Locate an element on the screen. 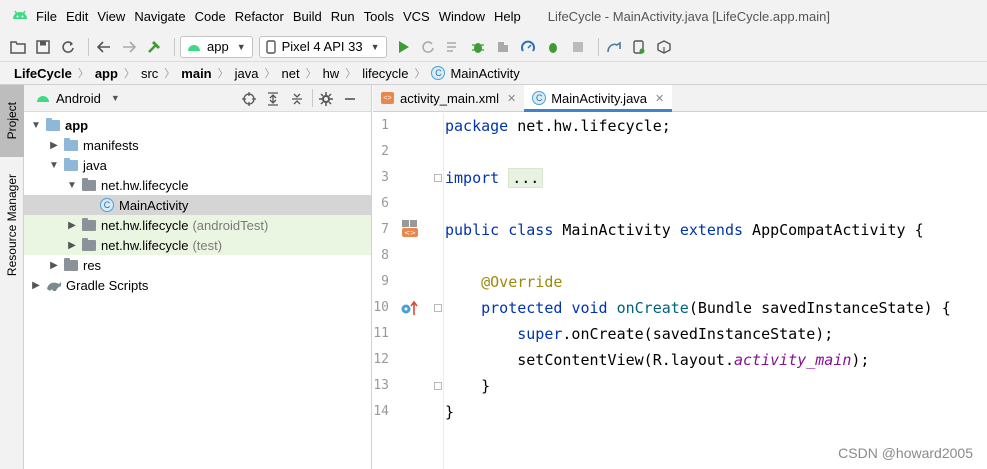 Image resolution: width=987 pixels, height=469 pixels. crumb-net: net is located at coordinates (290, 73).